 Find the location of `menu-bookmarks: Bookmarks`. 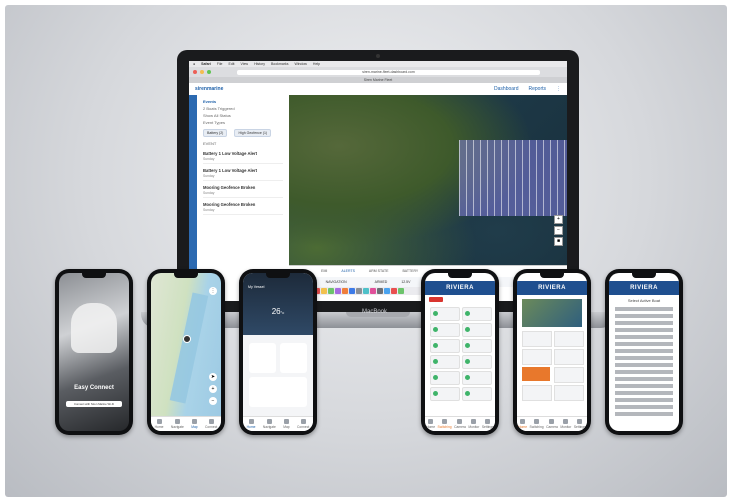

menu-bookmarks: Bookmarks is located at coordinates (280, 64).